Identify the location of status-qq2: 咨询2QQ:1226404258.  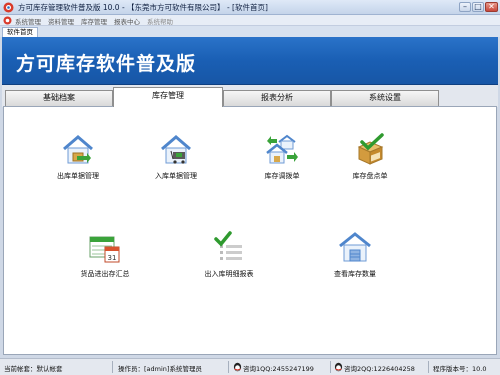
(379, 368).